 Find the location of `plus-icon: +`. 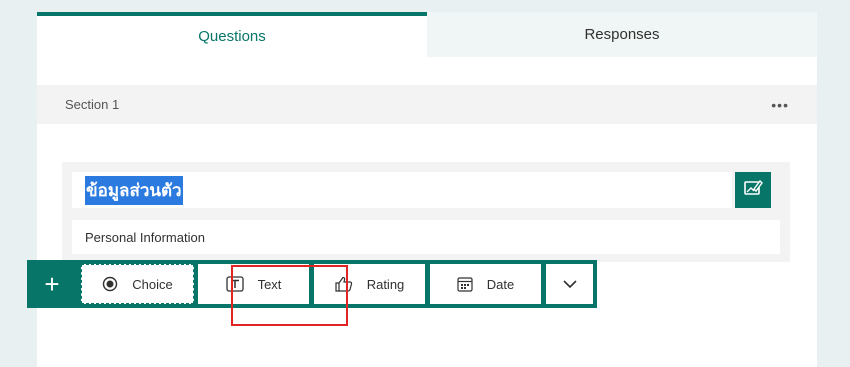

plus-icon: + is located at coordinates (52, 283).